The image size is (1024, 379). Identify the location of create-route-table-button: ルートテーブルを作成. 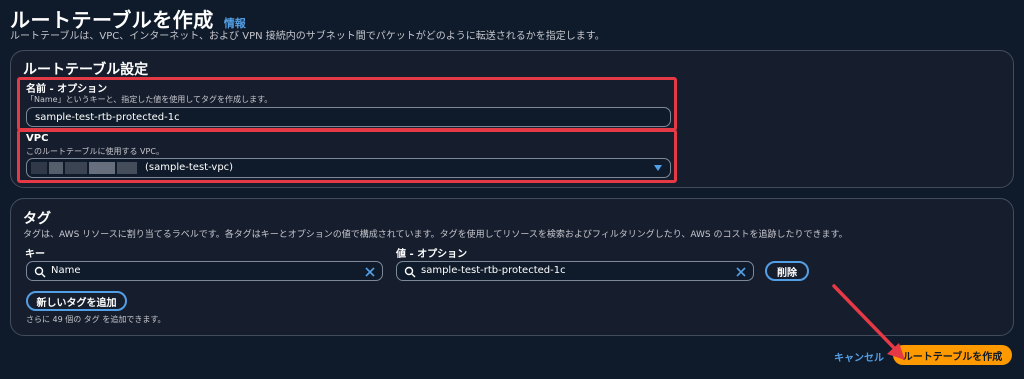
(952, 355).